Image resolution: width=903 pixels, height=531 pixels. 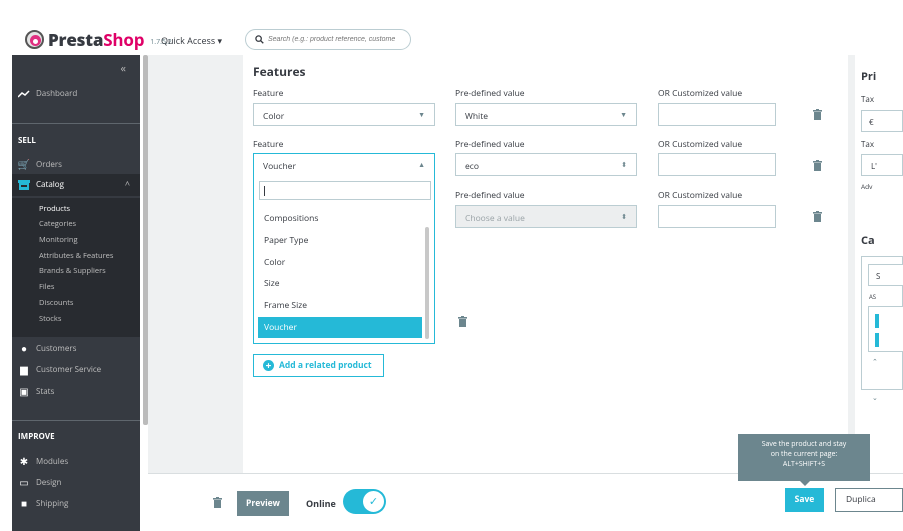 I want to click on submenu-monitoring: Monitoring, so click(x=58, y=240).